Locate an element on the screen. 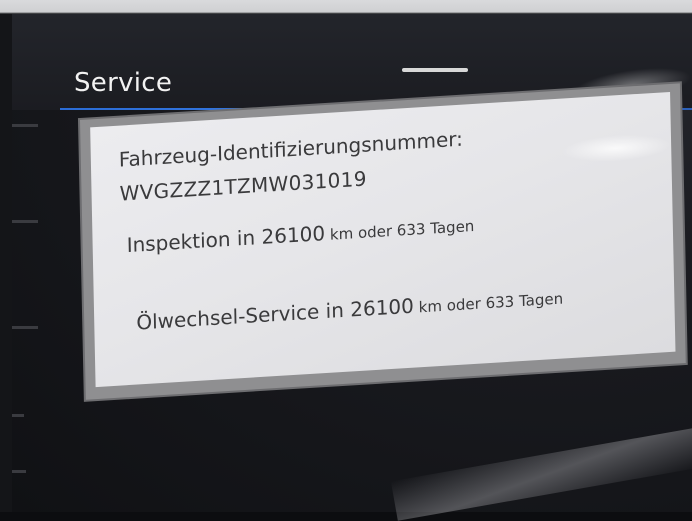 Image resolution: width=692 pixels, height=521 pixels. page-title: Service is located at coordinates (123, 83).